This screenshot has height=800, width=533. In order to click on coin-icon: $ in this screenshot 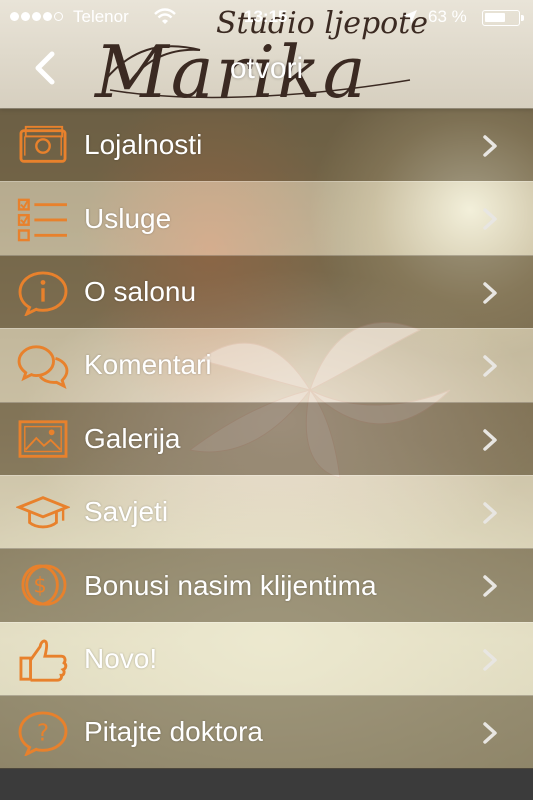, I will do `click(44, 585)`.